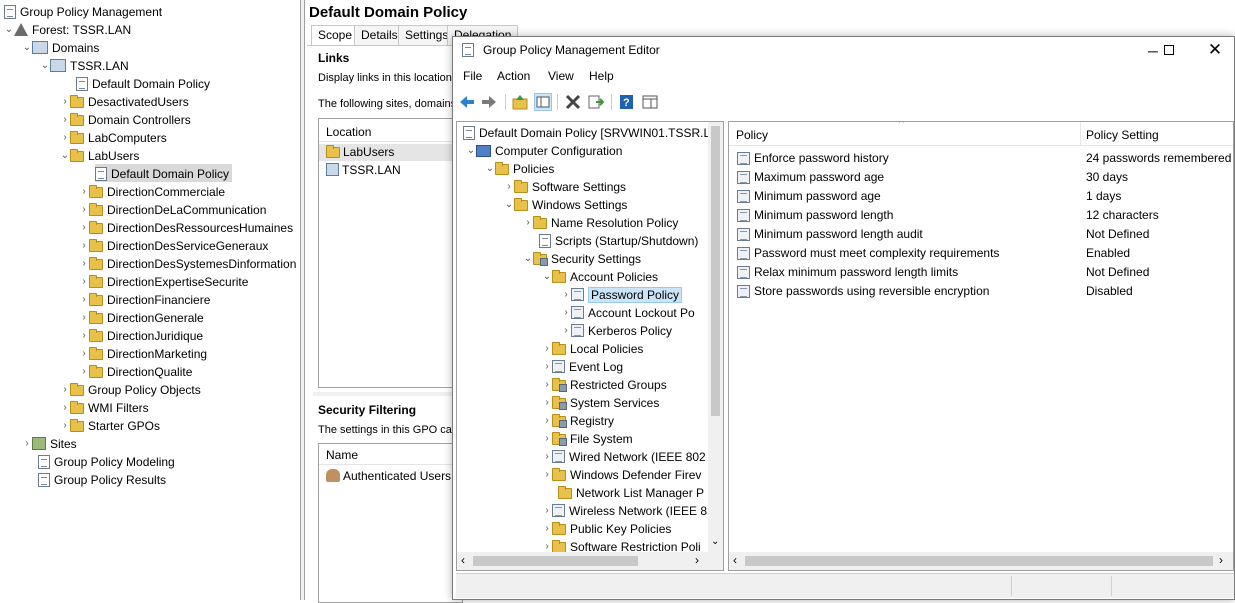 The height and width of the screenshot is (603, 1235). I want to click on tree-node-ou: › DirectionGenerale, so click(141, 317).